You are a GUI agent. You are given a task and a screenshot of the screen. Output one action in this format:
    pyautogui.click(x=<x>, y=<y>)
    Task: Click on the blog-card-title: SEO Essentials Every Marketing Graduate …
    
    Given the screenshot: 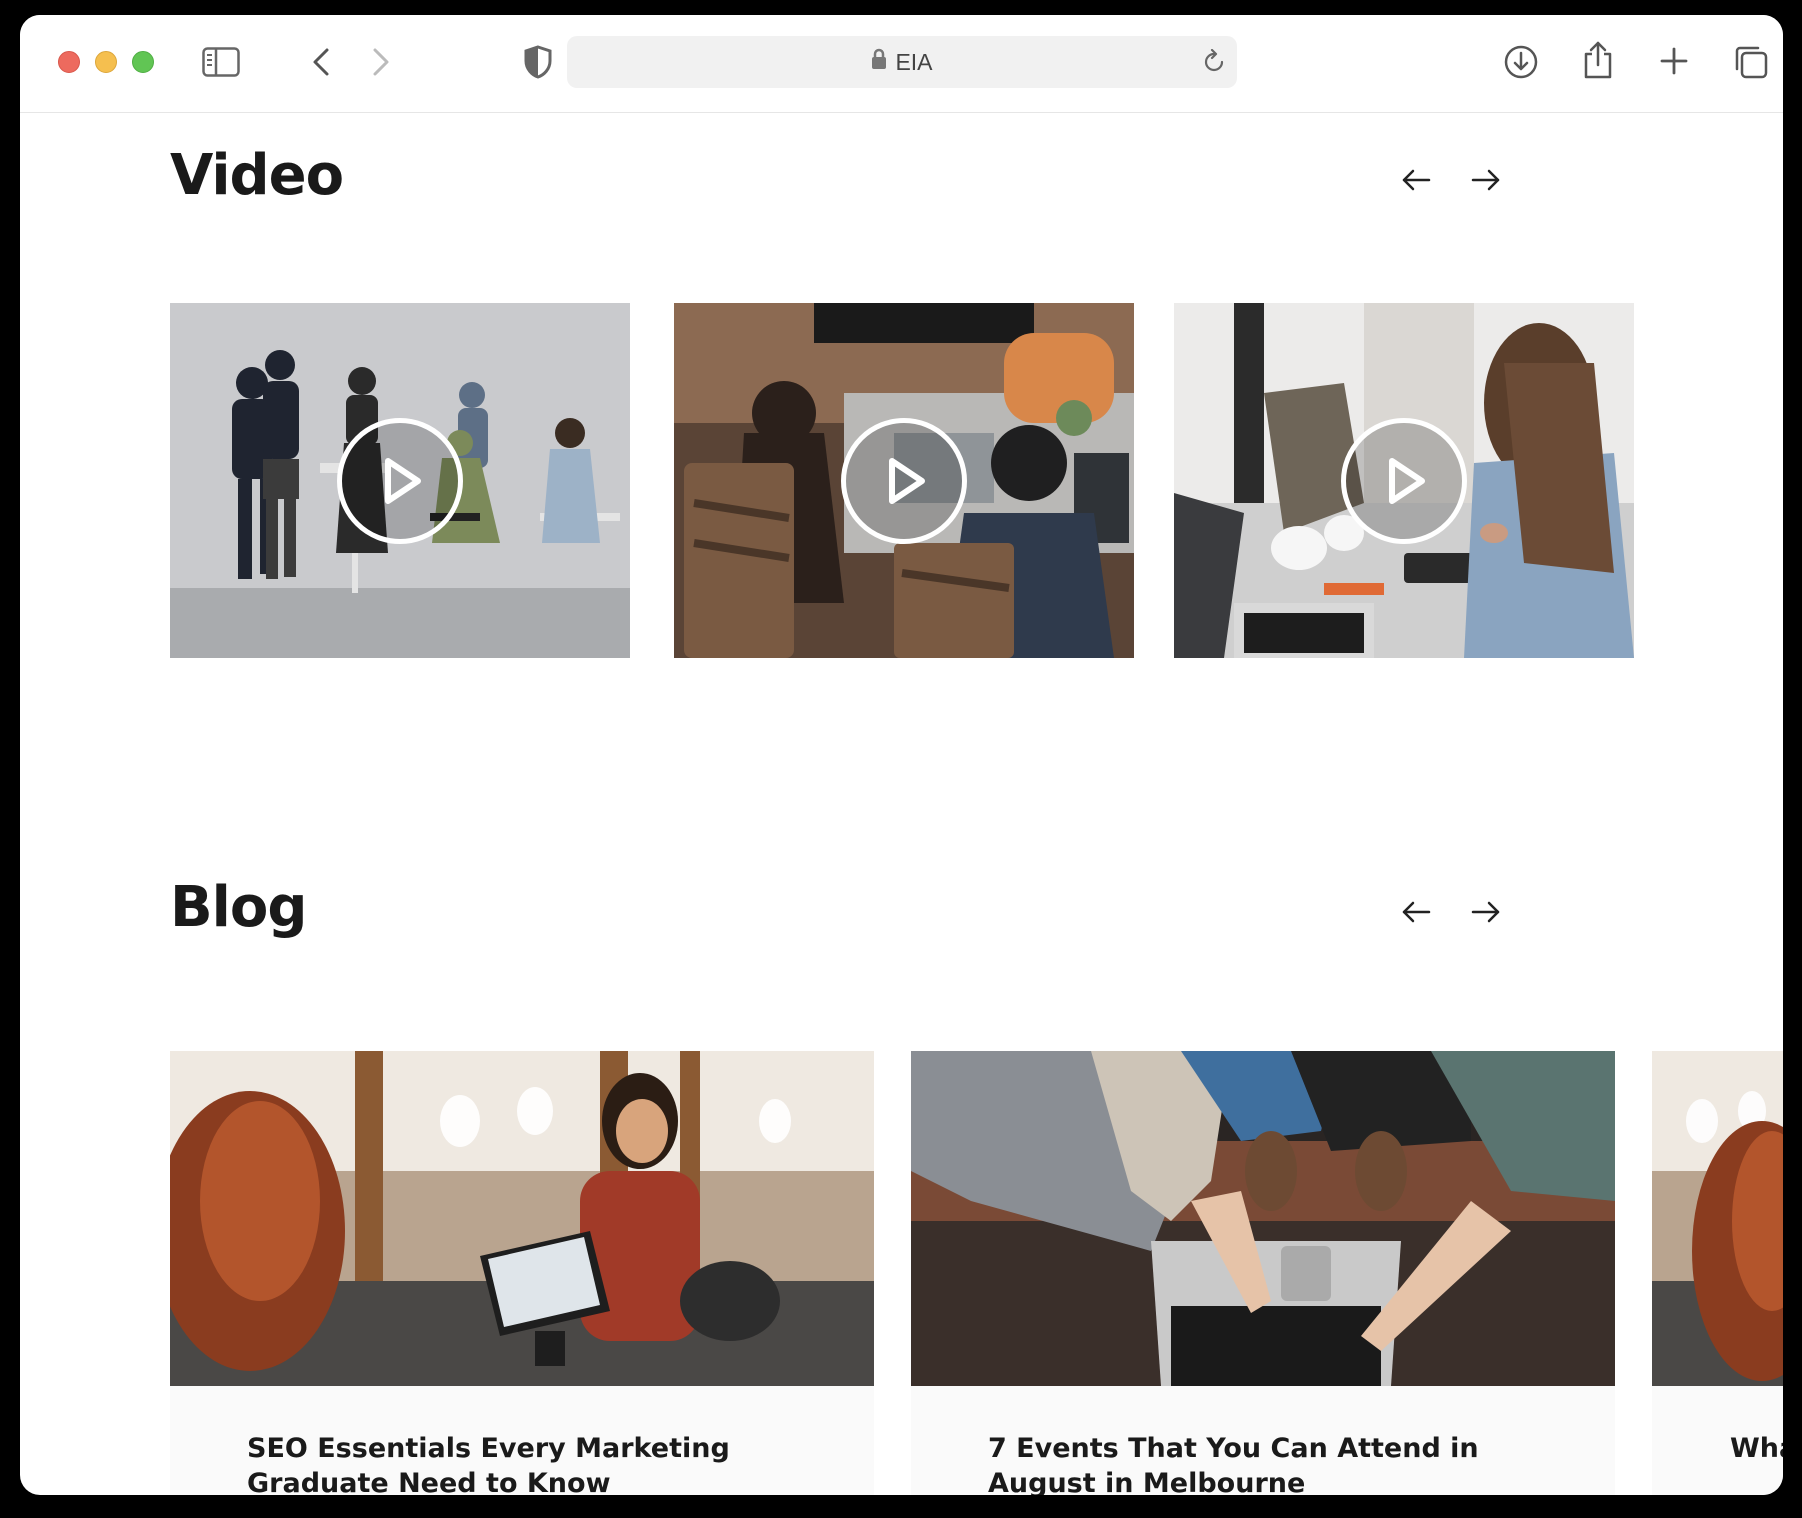 What is the action you would take?
    pyautogui.click(x=527, y=1463)
    